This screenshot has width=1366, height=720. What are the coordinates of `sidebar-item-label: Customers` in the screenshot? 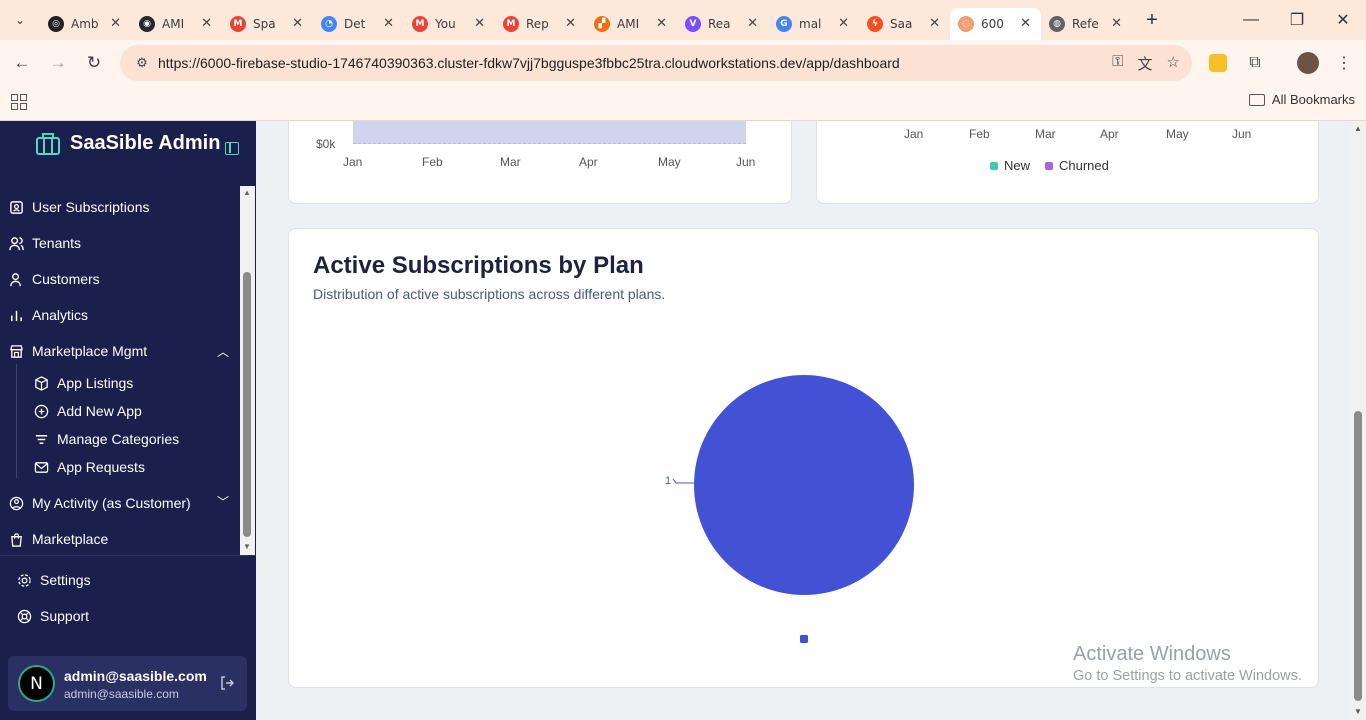 It's located at (66, 279).